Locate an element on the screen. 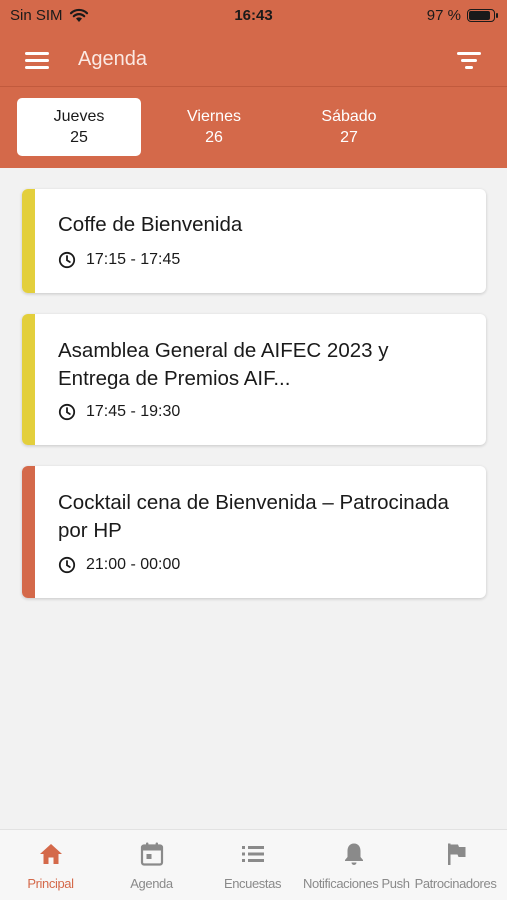  day-date: 25 is located at coordinates (79, 137).